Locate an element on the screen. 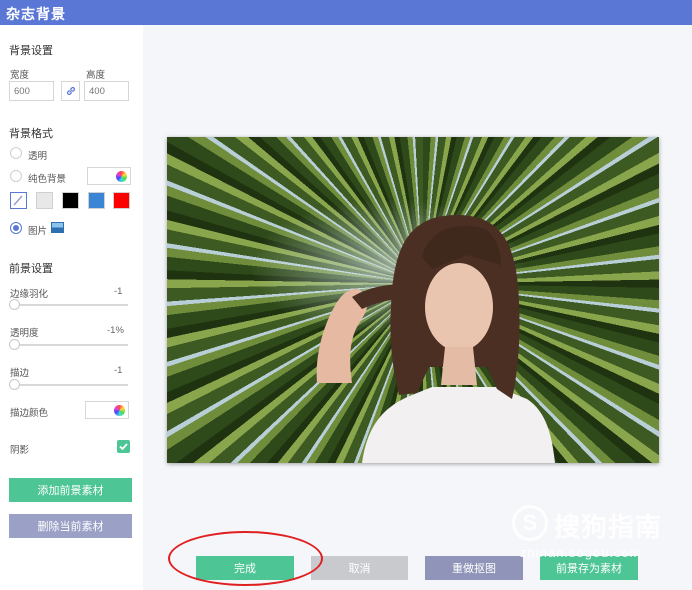 The height and width of the screenshot is (590, 692). stroke-value: -1 is located at coordinates (118, 370).